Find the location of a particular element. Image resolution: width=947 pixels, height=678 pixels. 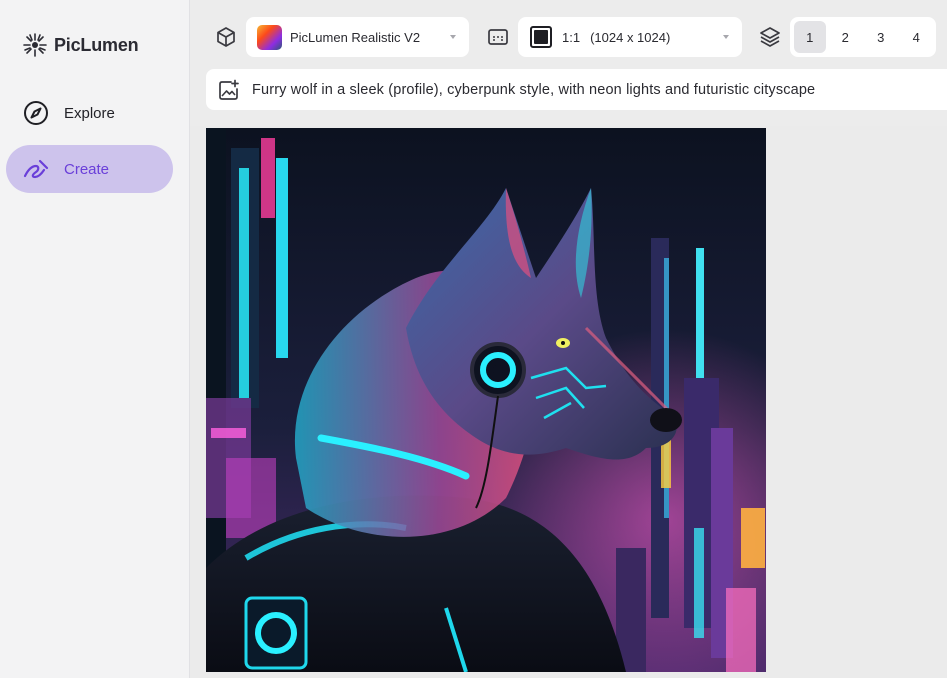

sidebar-item-label: Create is located at coordinates (87, 169).